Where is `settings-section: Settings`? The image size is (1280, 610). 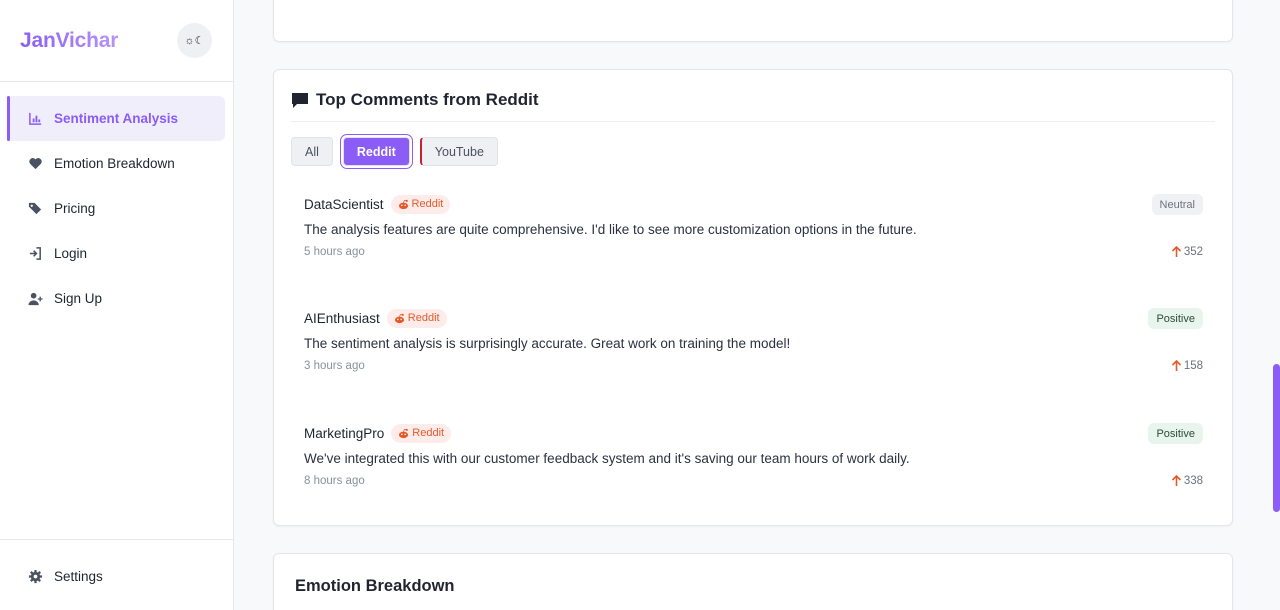 settings-section: Settings is located at coordinates (116, 574).